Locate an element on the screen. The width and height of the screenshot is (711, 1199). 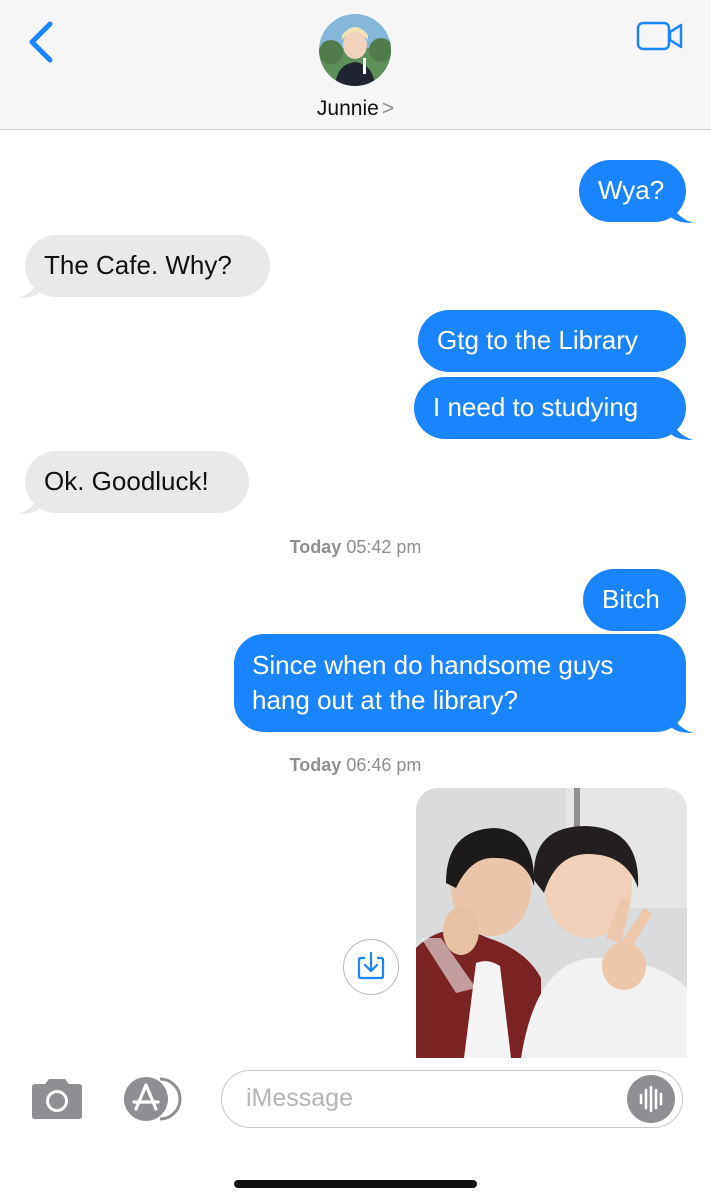
audio-waveform-icon is located at coordinates (651, 1099).